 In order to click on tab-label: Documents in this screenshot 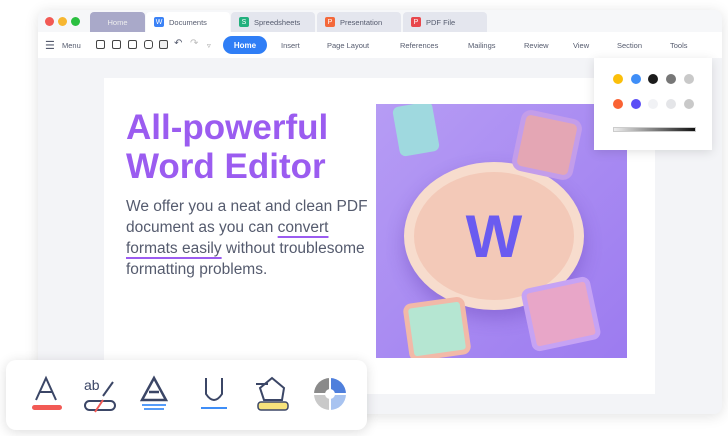, I will do `click(188, 22)`.